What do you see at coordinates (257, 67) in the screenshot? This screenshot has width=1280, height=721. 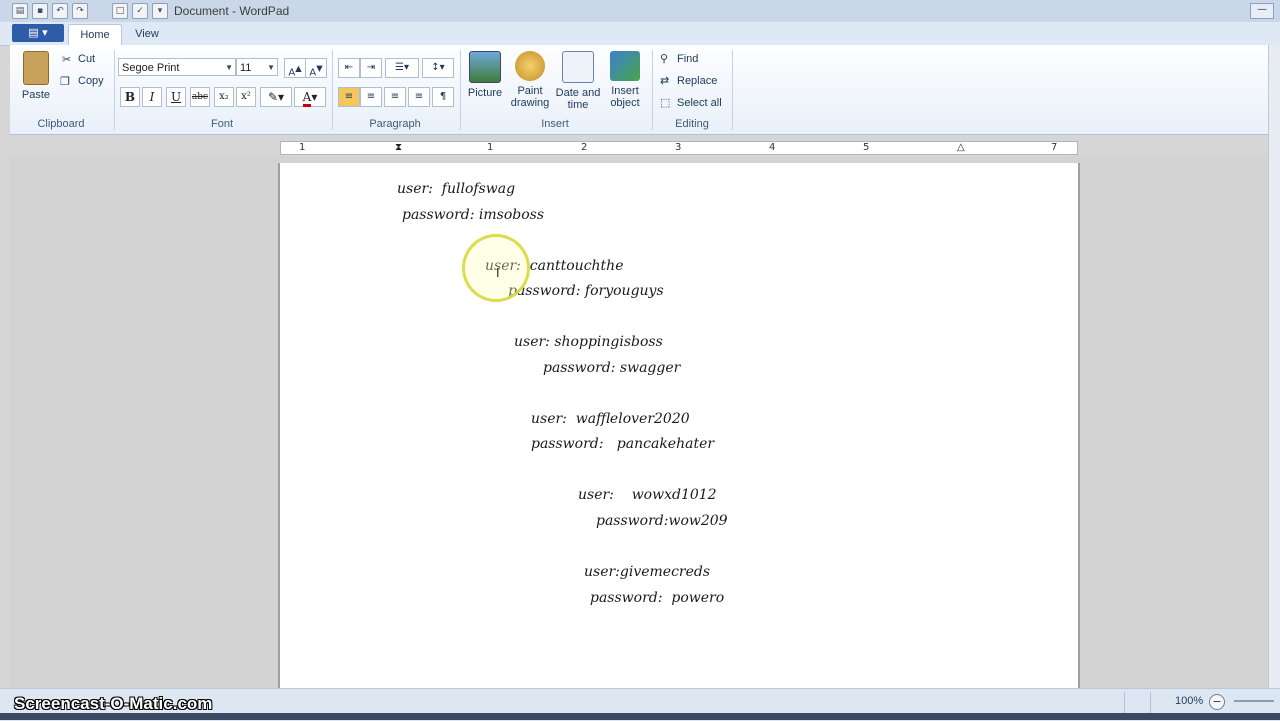 I see `font-size-select: 11 ▼` at bounding box center [257, 67].